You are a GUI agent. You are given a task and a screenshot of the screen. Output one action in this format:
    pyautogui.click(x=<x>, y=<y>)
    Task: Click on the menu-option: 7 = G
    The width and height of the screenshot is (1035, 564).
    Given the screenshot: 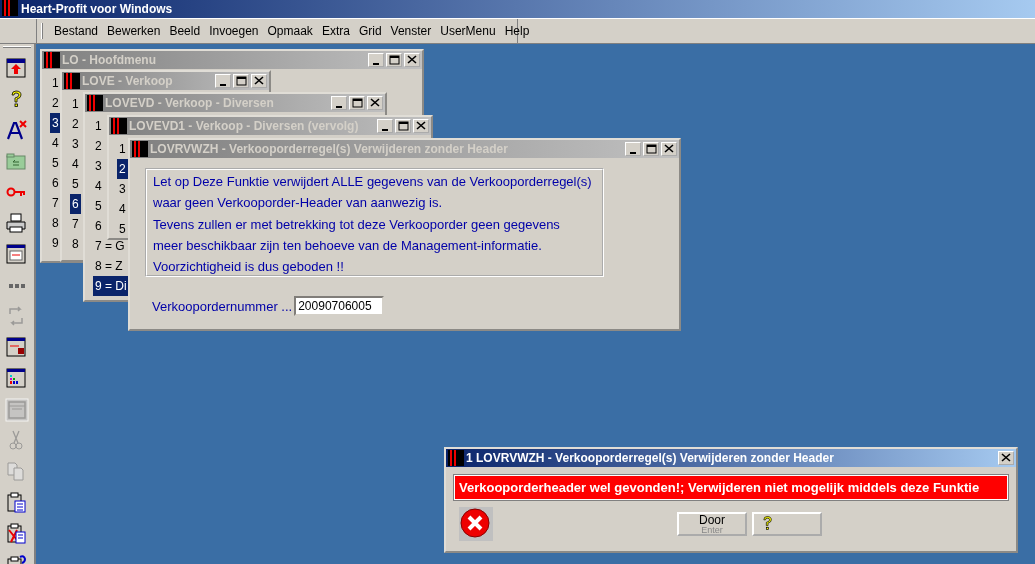 What is the action you would take?
    pyautogui.click(x=110, y=246)
    